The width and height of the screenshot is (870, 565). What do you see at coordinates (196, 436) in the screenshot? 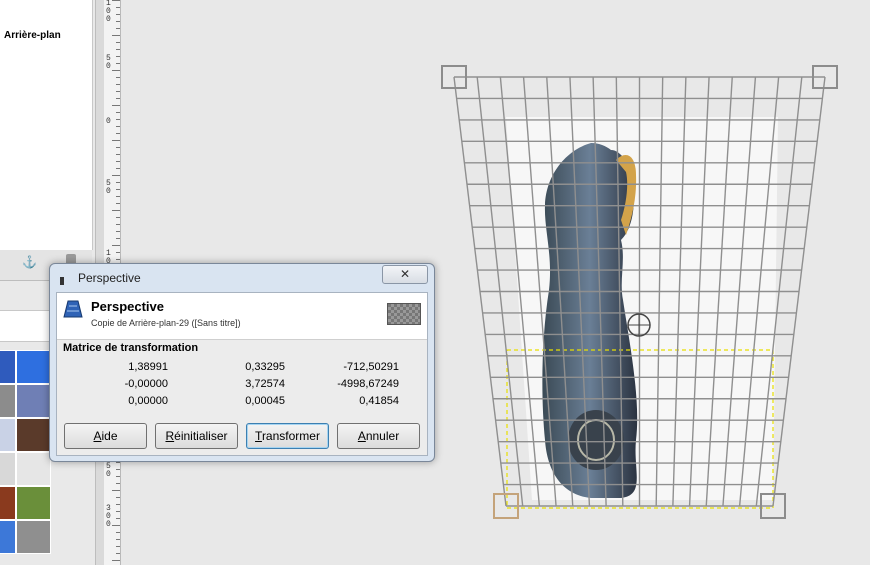
I see `reset-button: Réinitialiser` at bounding box center [196, 436].